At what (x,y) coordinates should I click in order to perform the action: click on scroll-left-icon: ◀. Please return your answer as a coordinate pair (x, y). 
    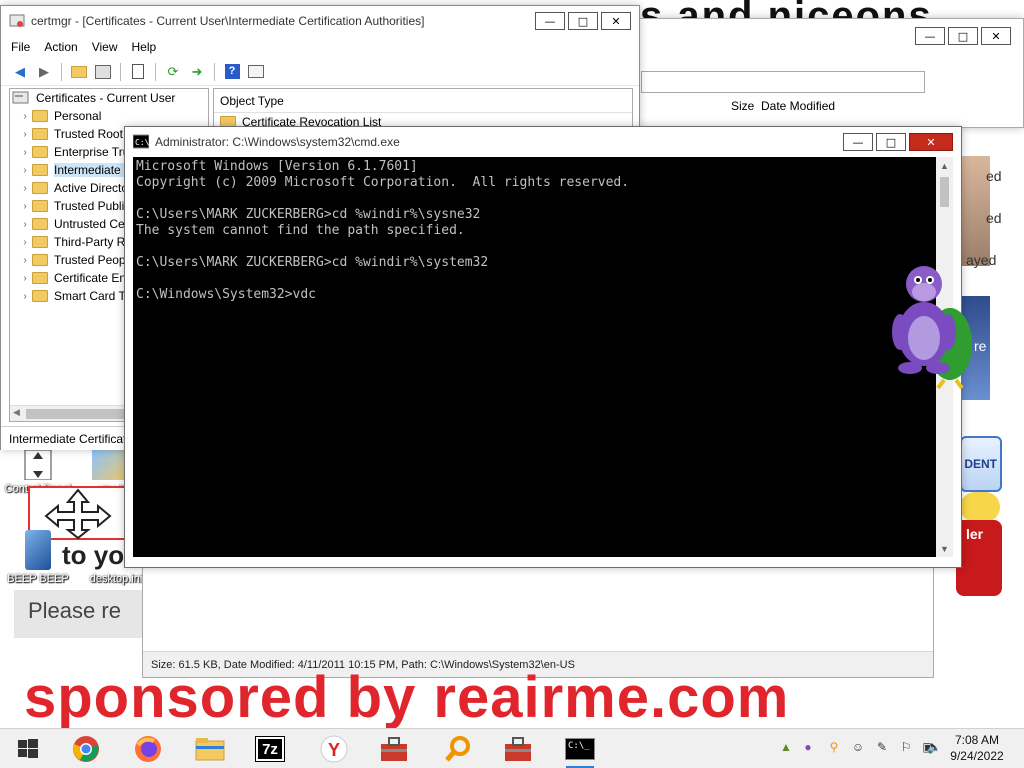
    Looking at the image, I should click on (16, 412).